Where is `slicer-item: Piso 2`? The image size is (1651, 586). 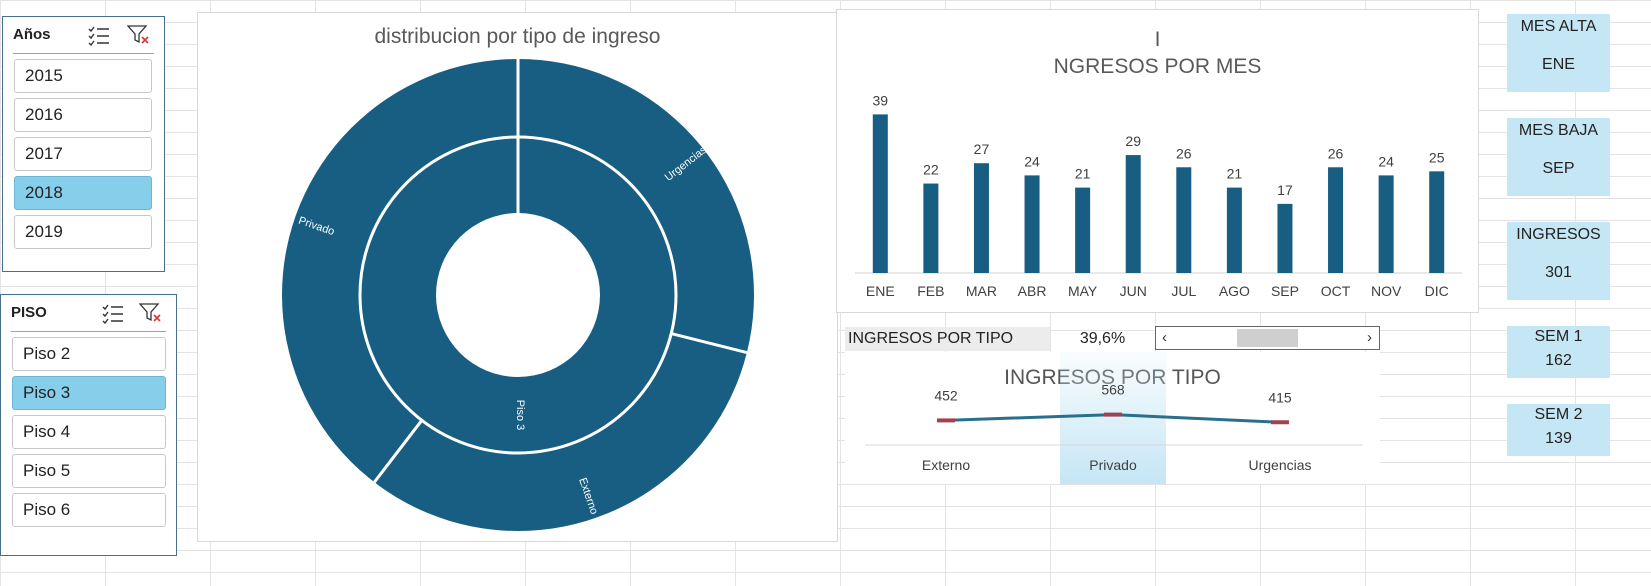
slicer-item: Piso 2 is located at coordinates (89, 354).